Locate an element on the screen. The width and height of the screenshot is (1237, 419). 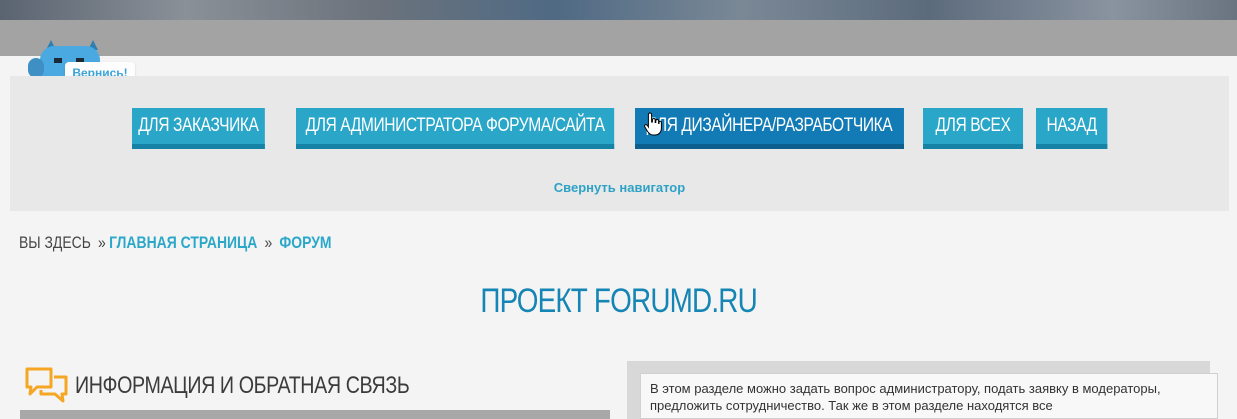
page-title-text: ПРОЕКТ FORUMD.RU is located at coordinates (618, 301).